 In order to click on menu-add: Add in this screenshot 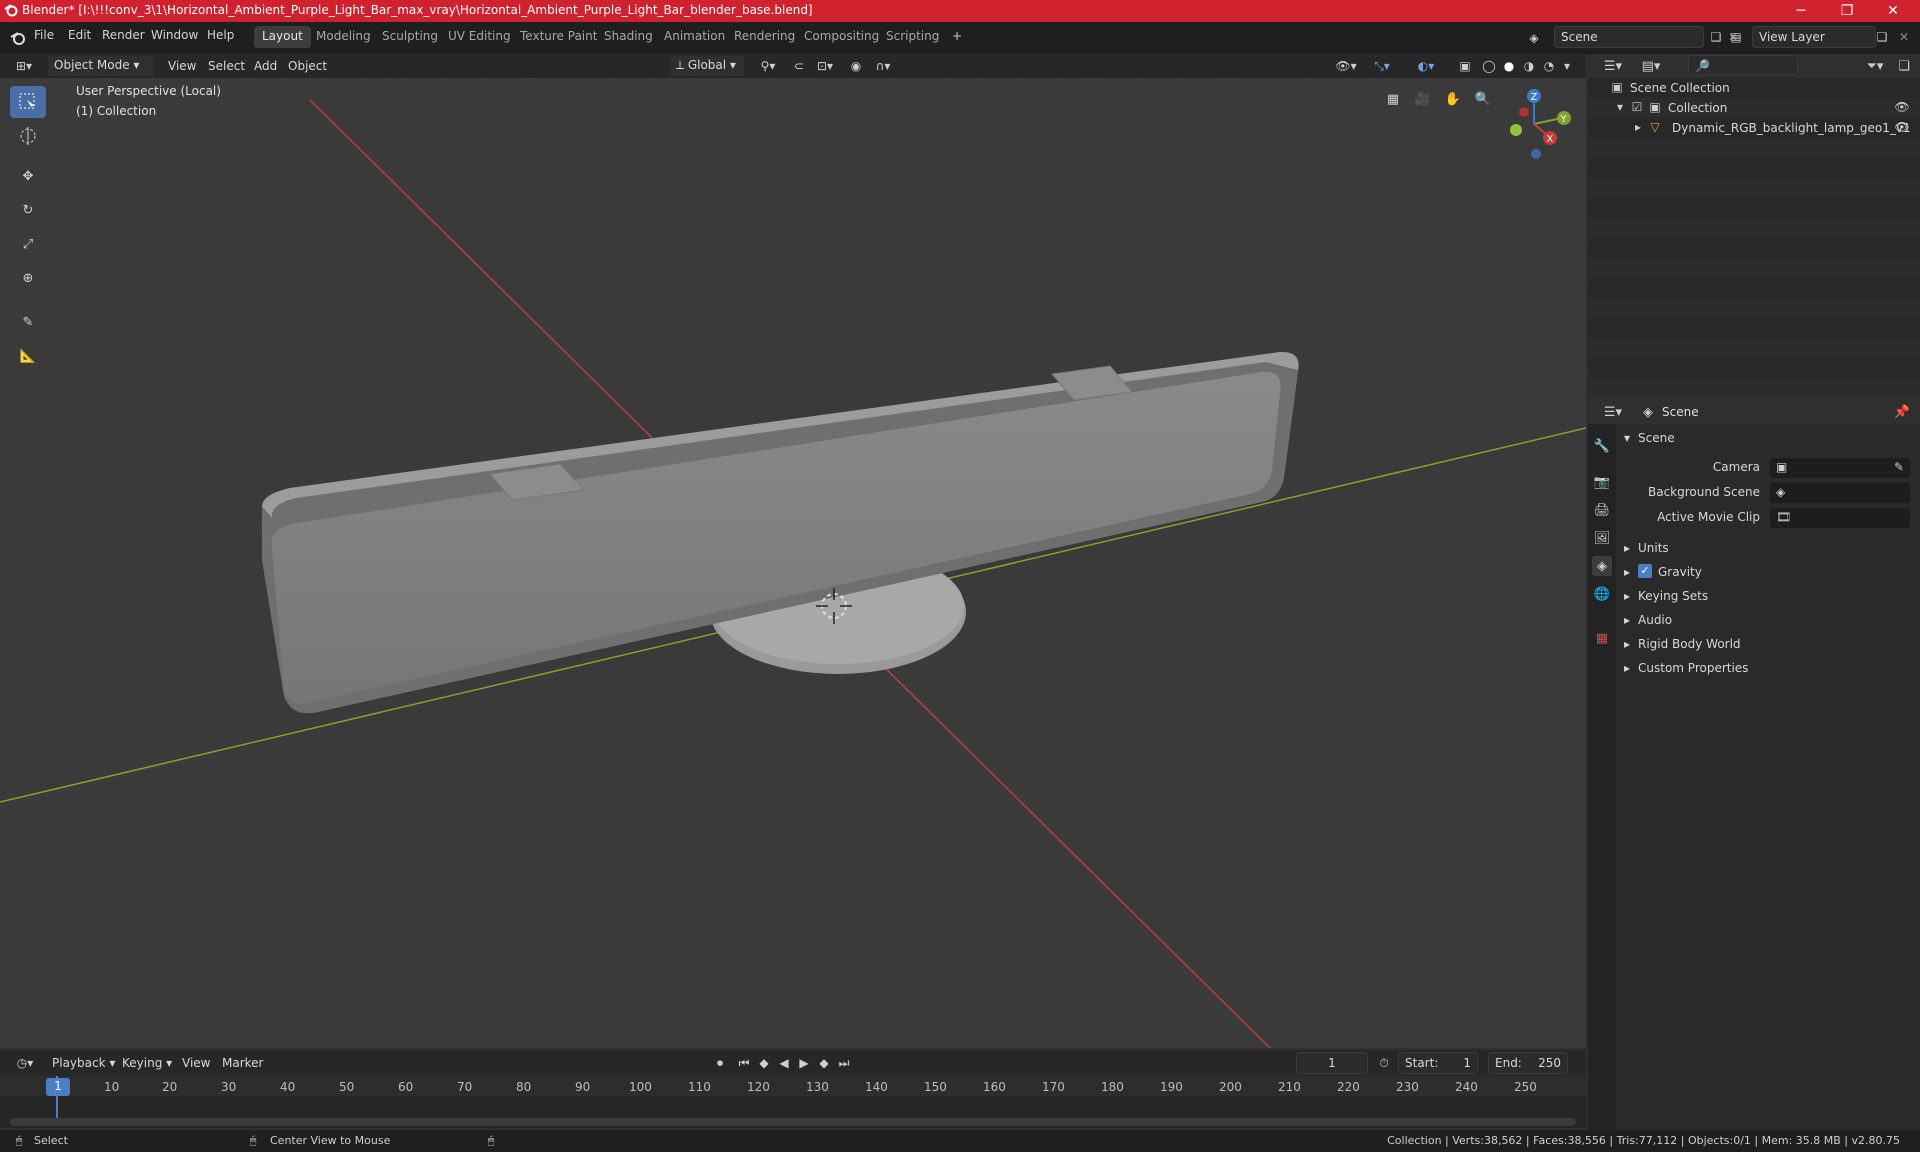, I will do `click(265, 66)`.